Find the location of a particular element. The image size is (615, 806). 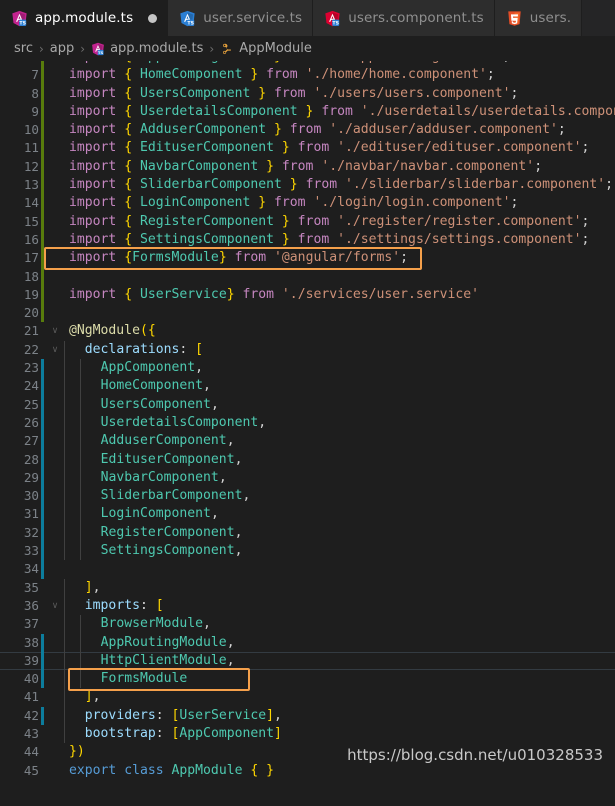

code-line: 39 HttpClientModule, is located at coordinates (307, 661).